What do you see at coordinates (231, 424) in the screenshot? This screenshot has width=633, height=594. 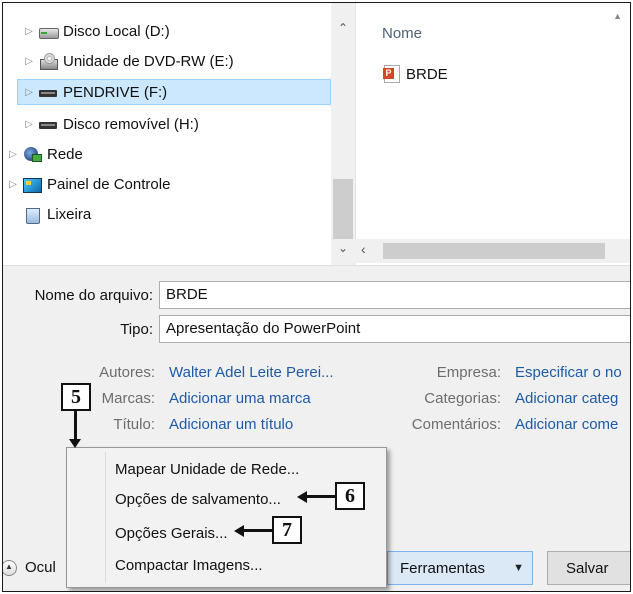 I see `title-value: Adicionar um título` at bounding box center [231, 424].